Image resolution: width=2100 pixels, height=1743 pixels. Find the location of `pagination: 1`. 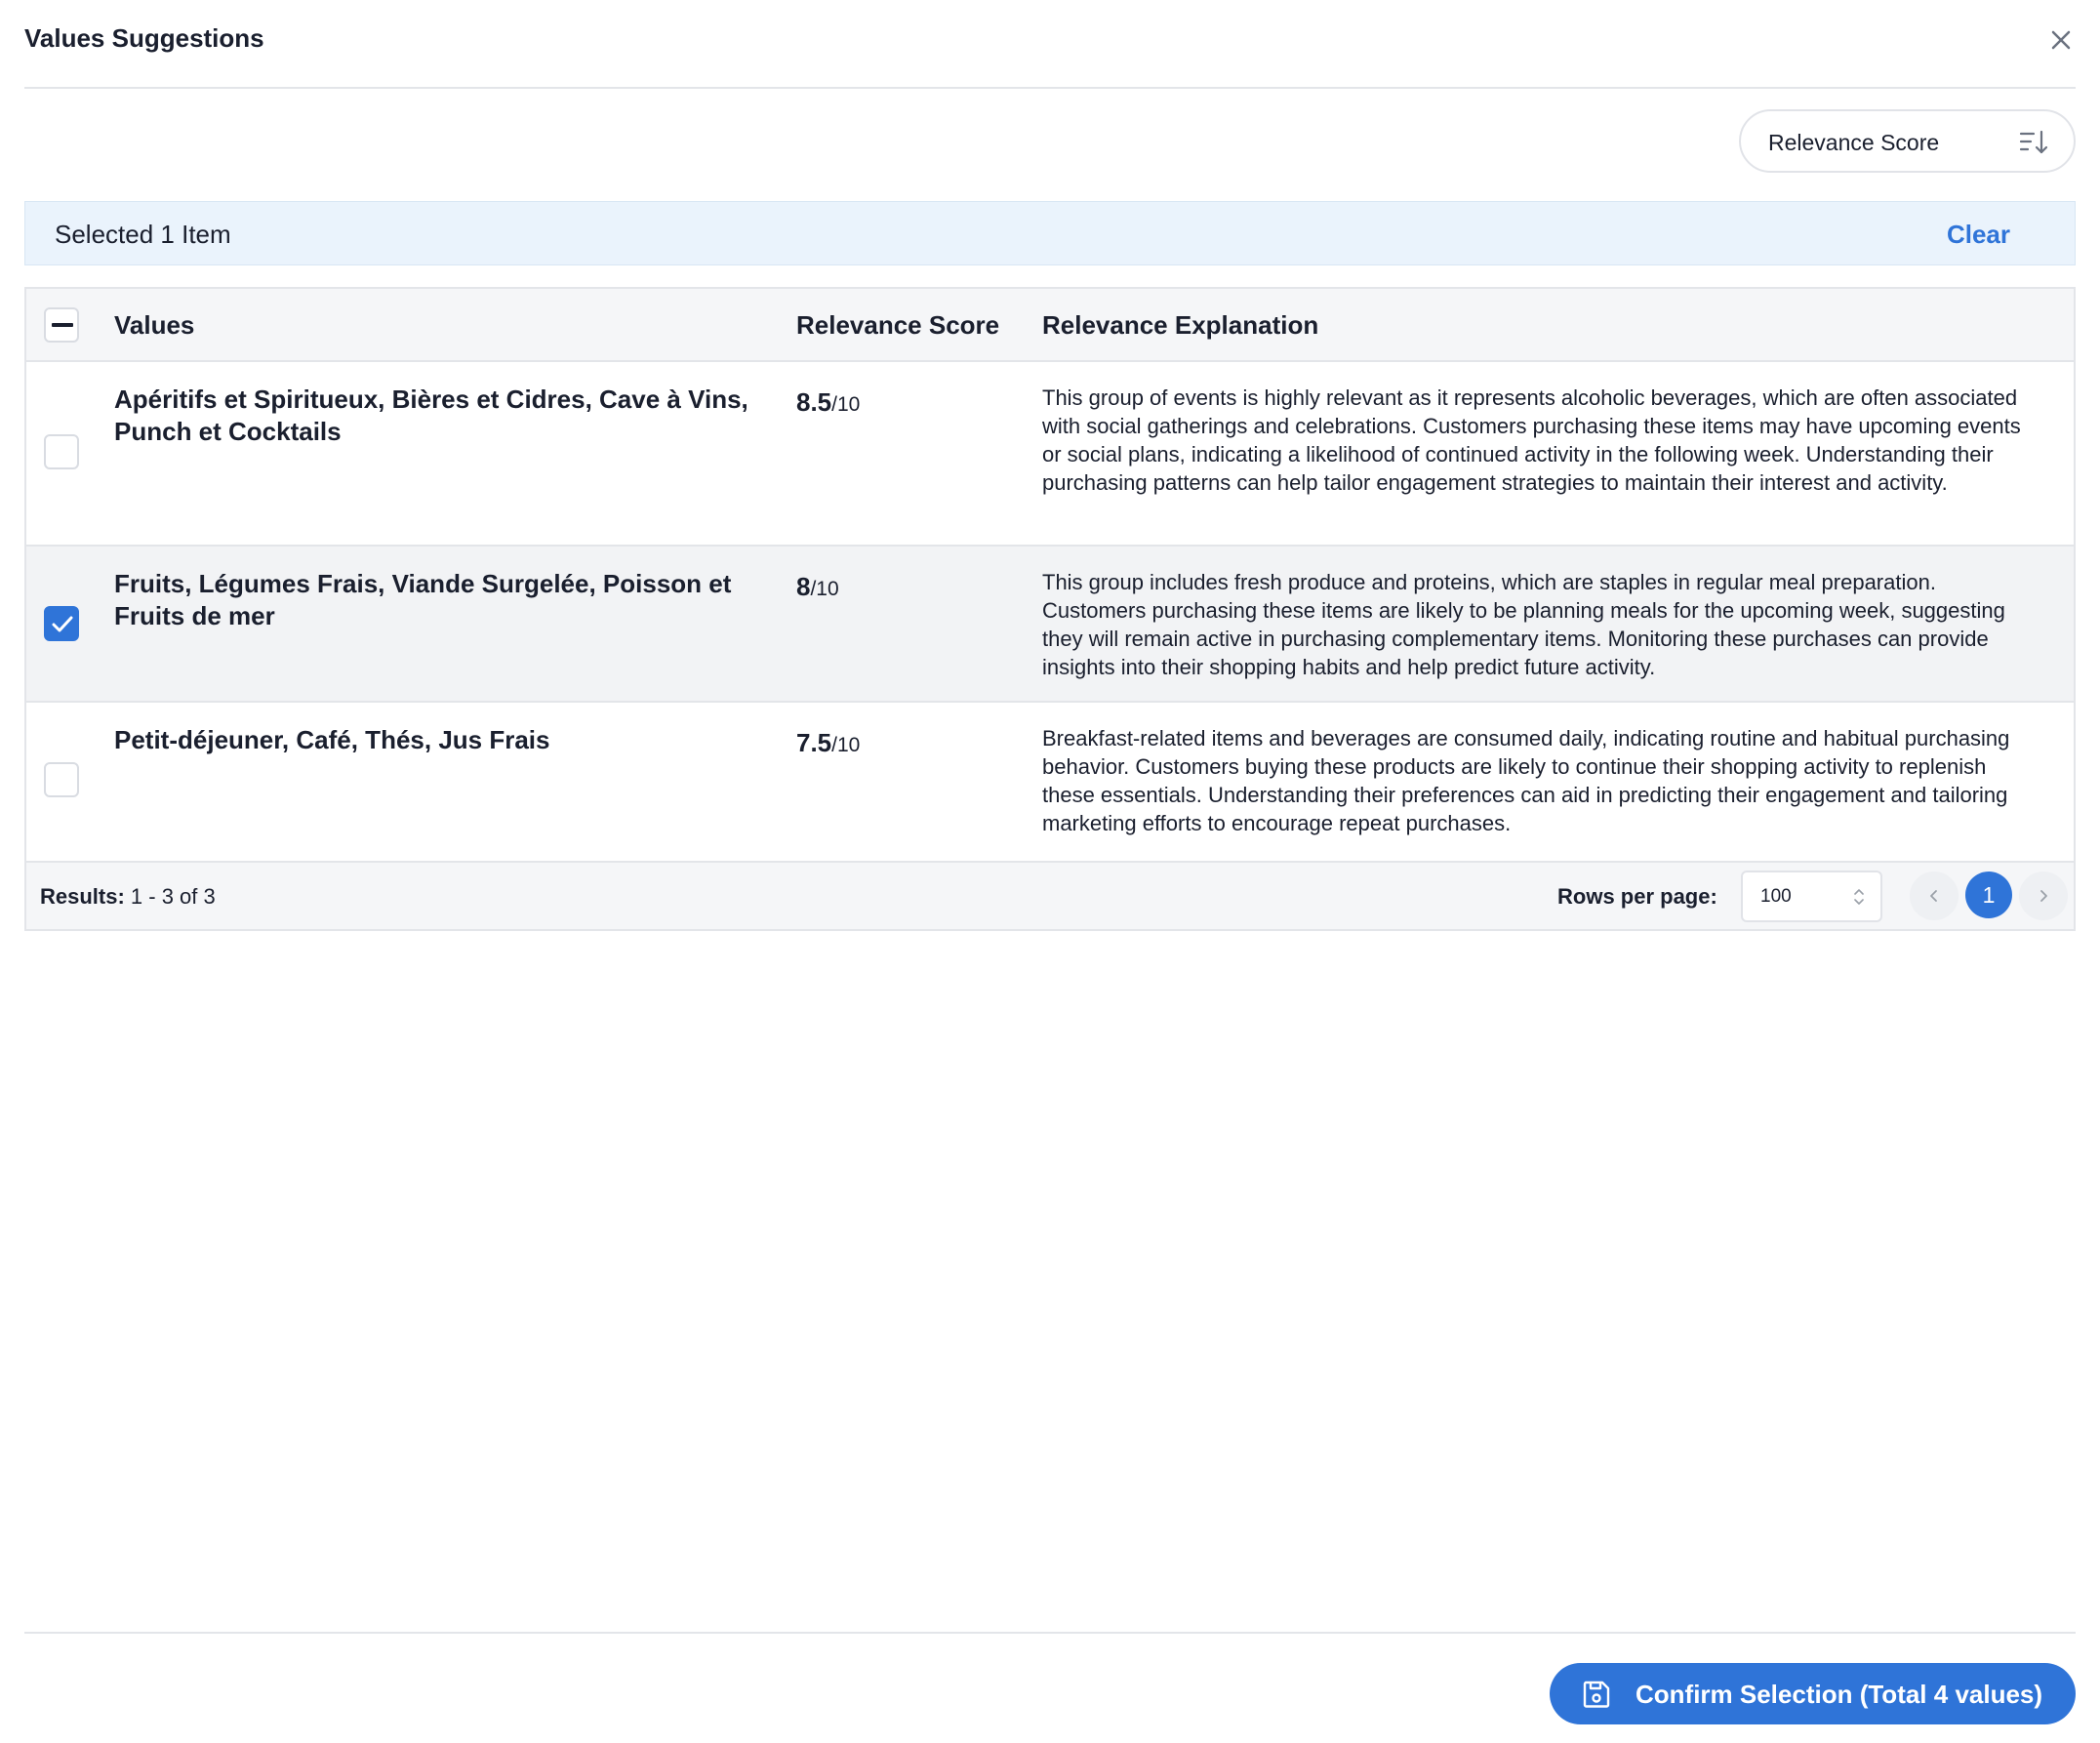

pagination: 1 is located at coordinates (1989, 896).